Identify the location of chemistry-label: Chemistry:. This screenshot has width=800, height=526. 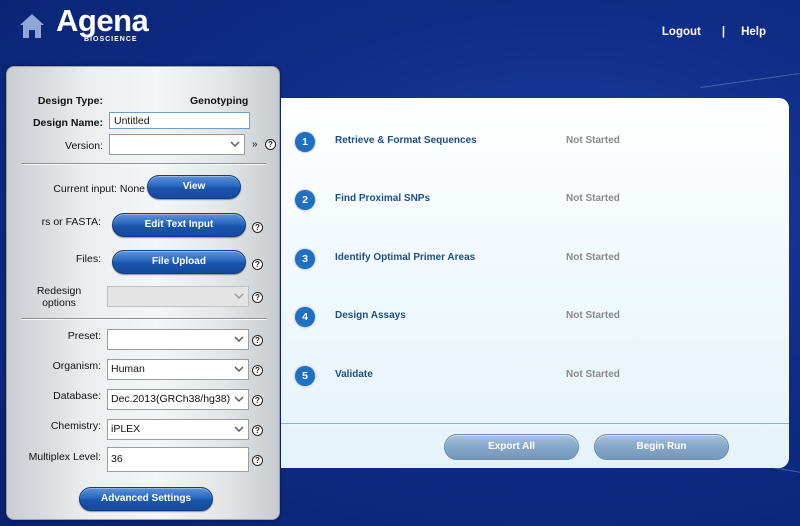
(75, 426).